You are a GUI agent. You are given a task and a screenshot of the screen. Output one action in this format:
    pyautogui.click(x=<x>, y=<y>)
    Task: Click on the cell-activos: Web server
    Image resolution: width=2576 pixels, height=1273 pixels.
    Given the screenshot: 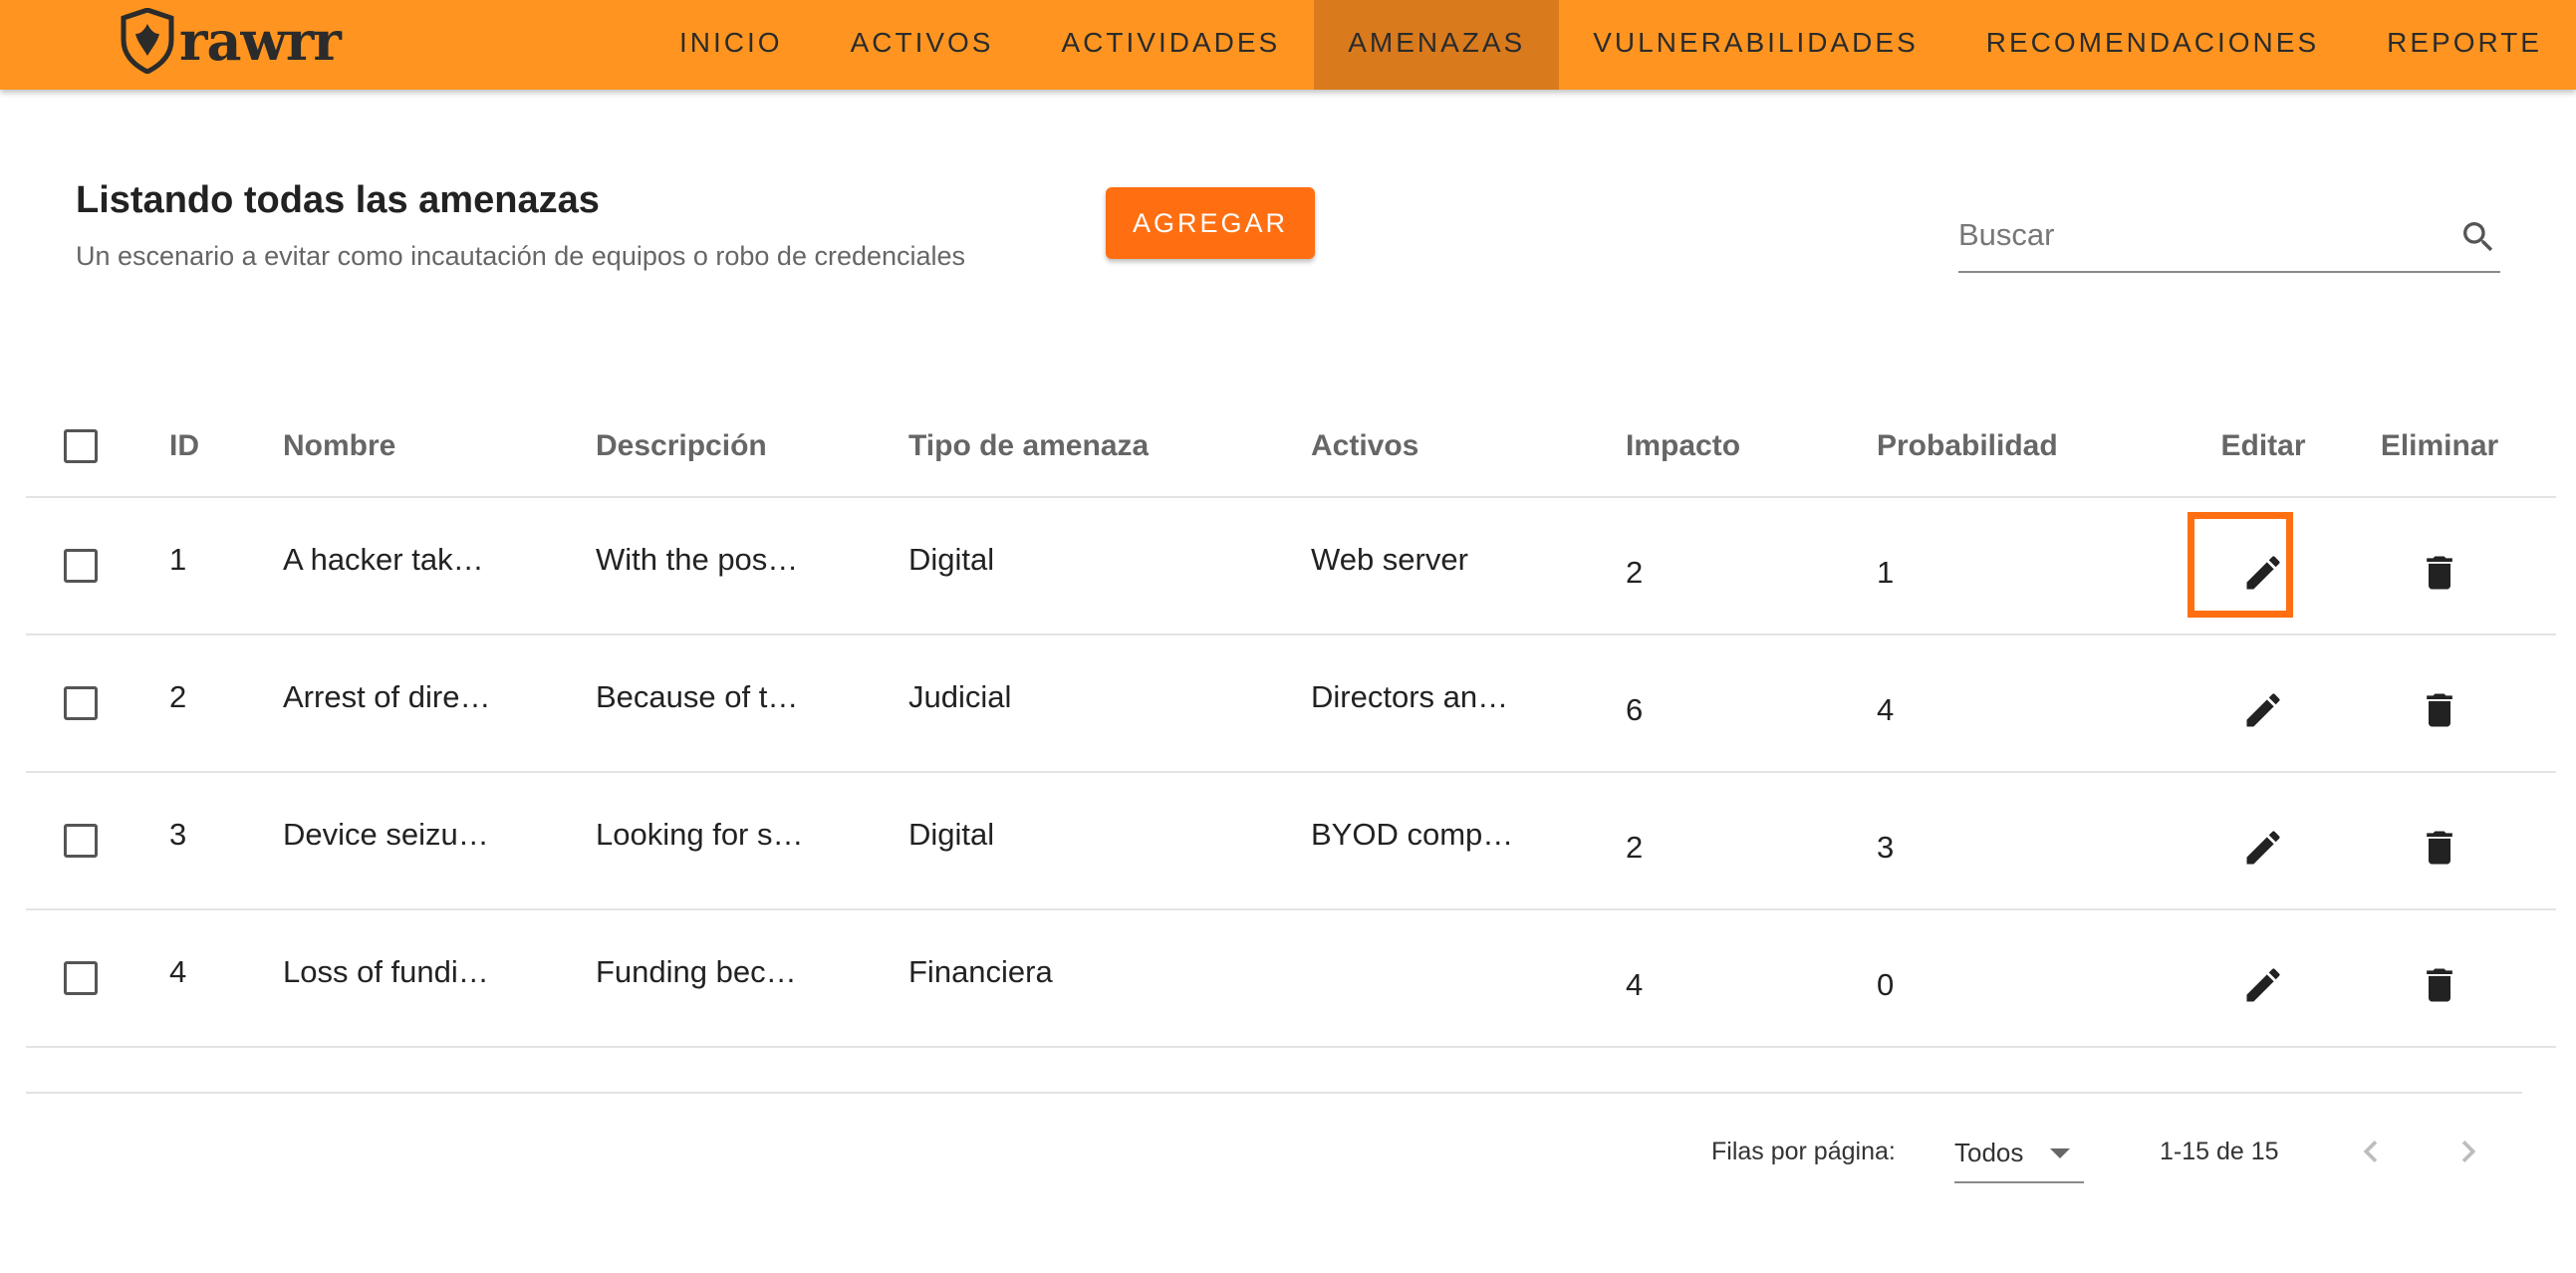 What is the action you would take?
    pyautogui.click(x=1389, y=559)
    